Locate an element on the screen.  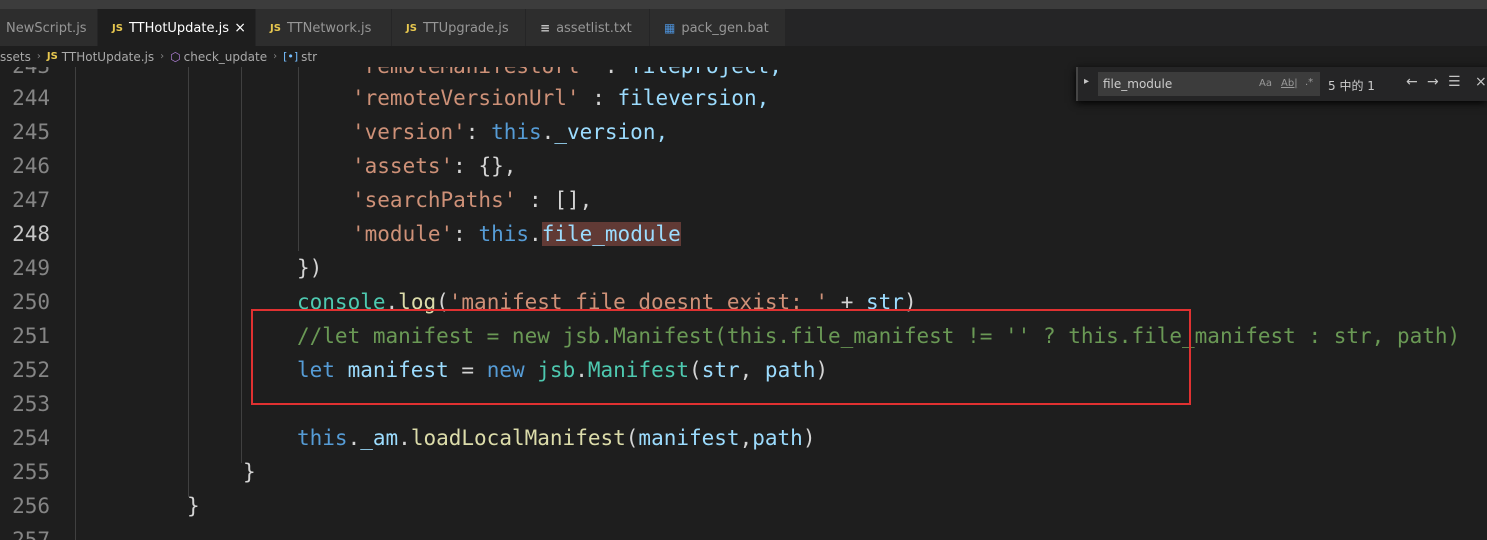
whole-word-icon: Ab| is located at coordinates (1289, 83).